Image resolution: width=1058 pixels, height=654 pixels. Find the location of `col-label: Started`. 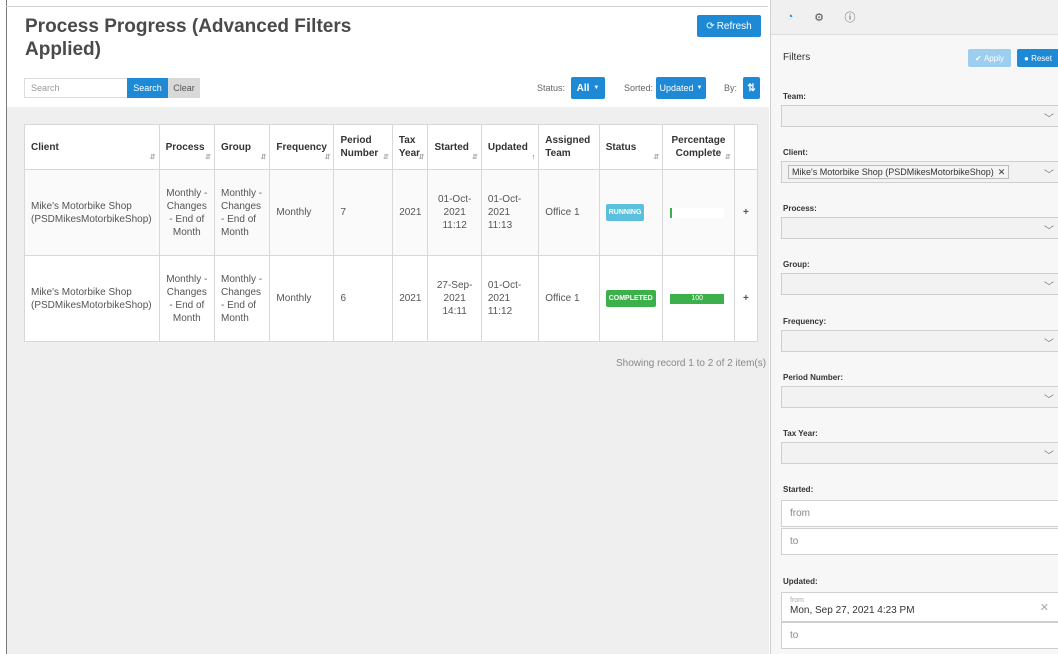

col-label: Started is located at coordinates (451, 147).